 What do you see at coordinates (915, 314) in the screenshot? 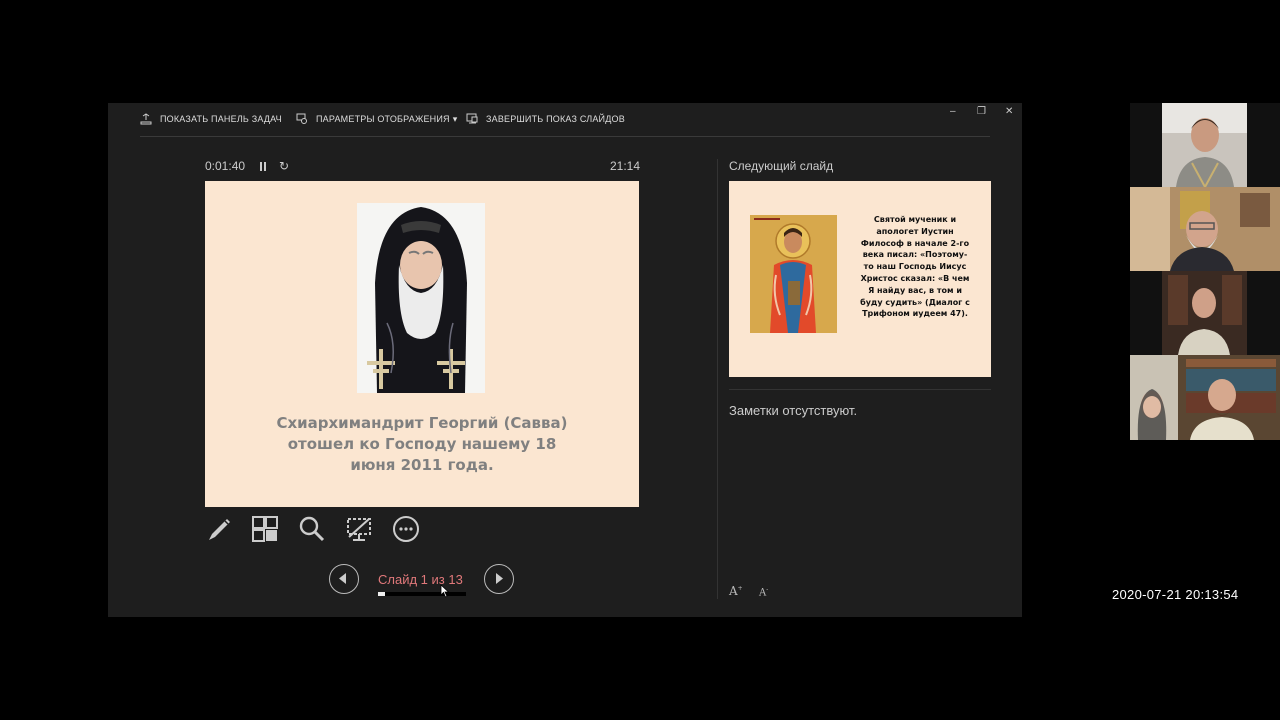
I see `next-slide-text-line: Трифоном иудеем 47).` at bounding box center [915, 314].